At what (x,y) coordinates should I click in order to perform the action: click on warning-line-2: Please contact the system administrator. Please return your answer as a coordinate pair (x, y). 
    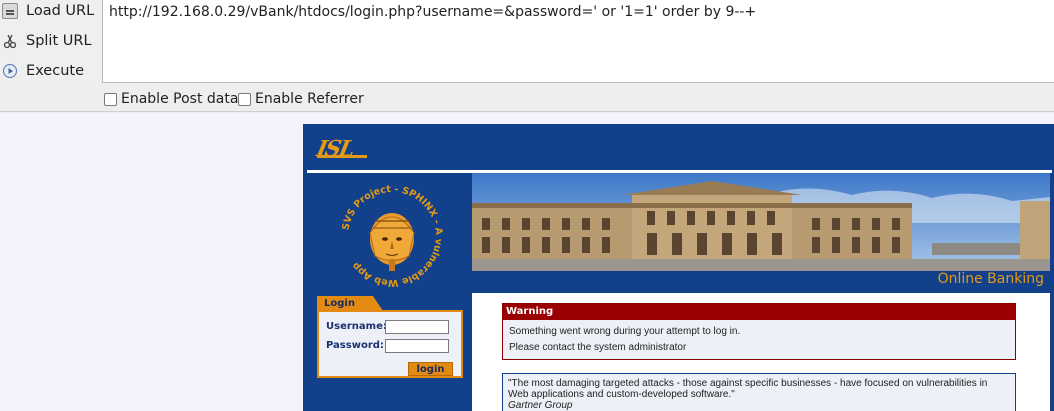
    Looking at the image, I should click on (598, 347).